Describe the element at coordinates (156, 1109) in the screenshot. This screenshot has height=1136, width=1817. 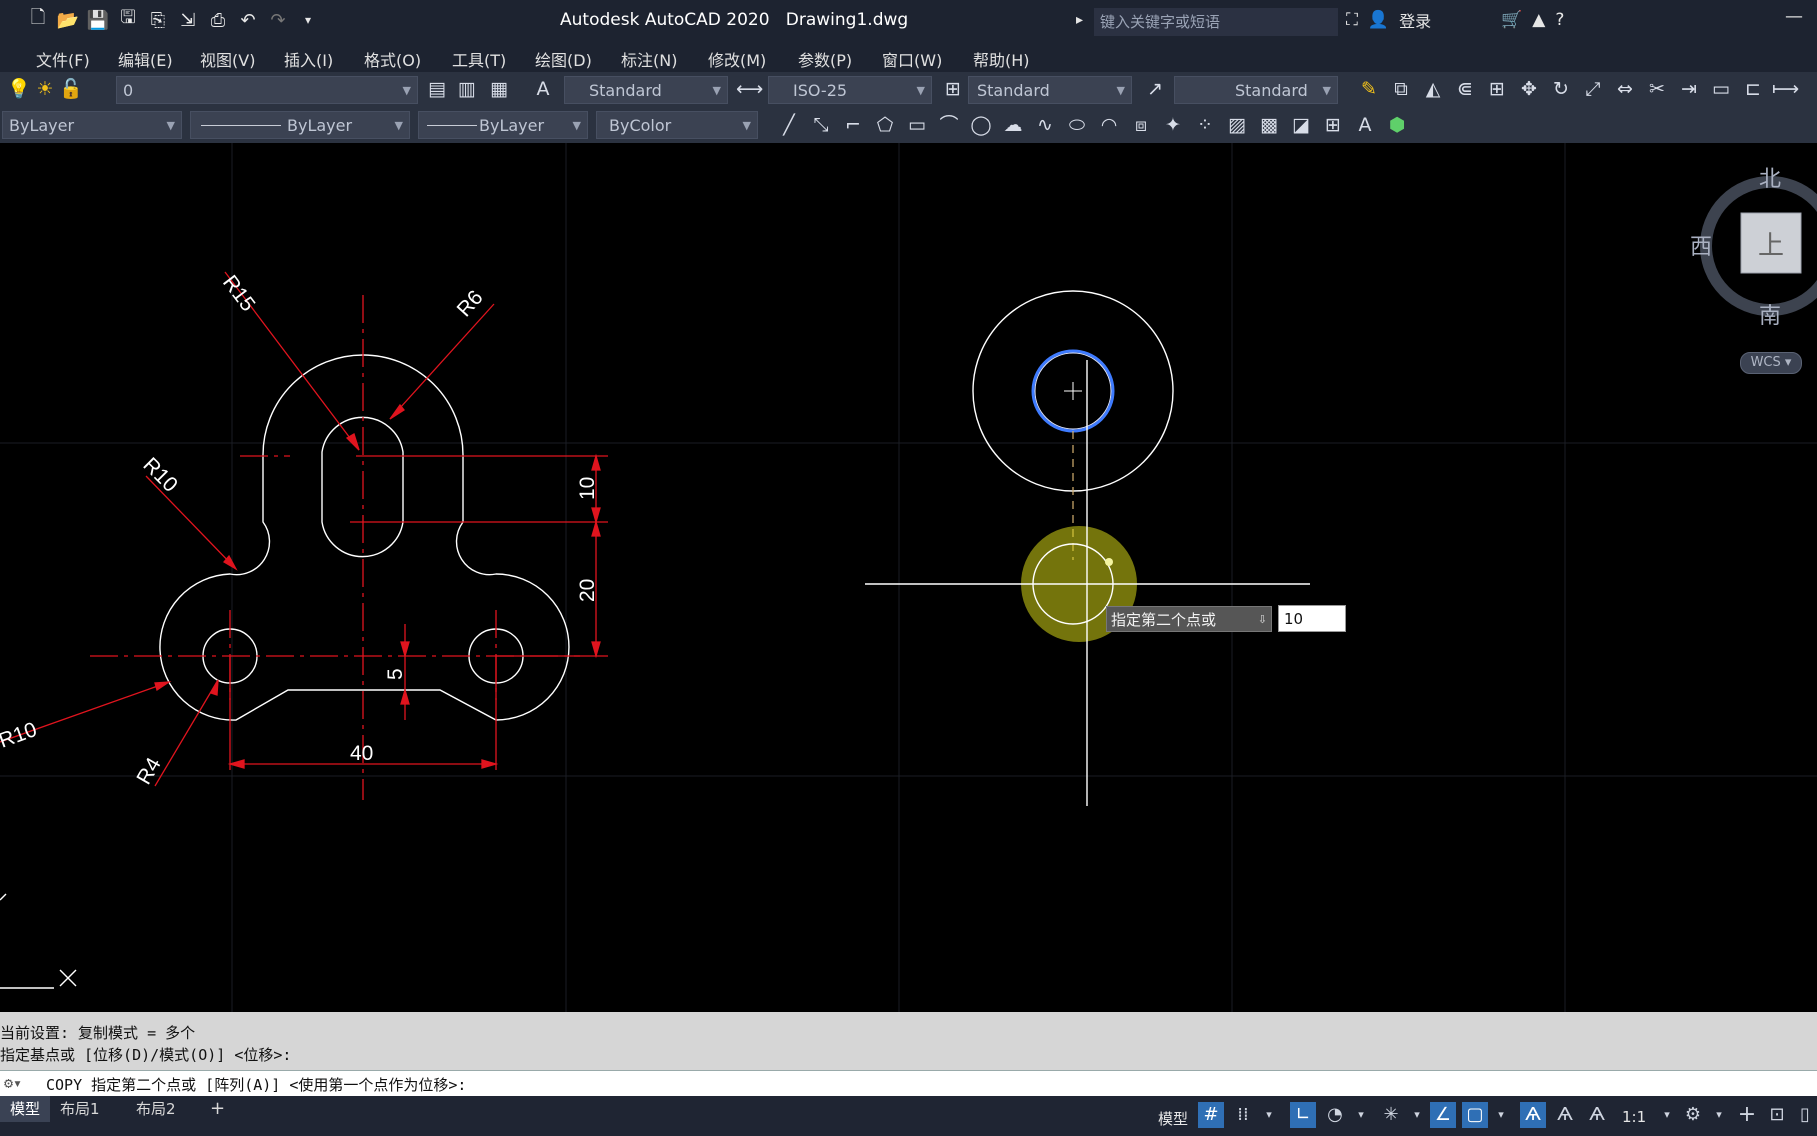
I see `tab-layout2: 布局2` at that location.